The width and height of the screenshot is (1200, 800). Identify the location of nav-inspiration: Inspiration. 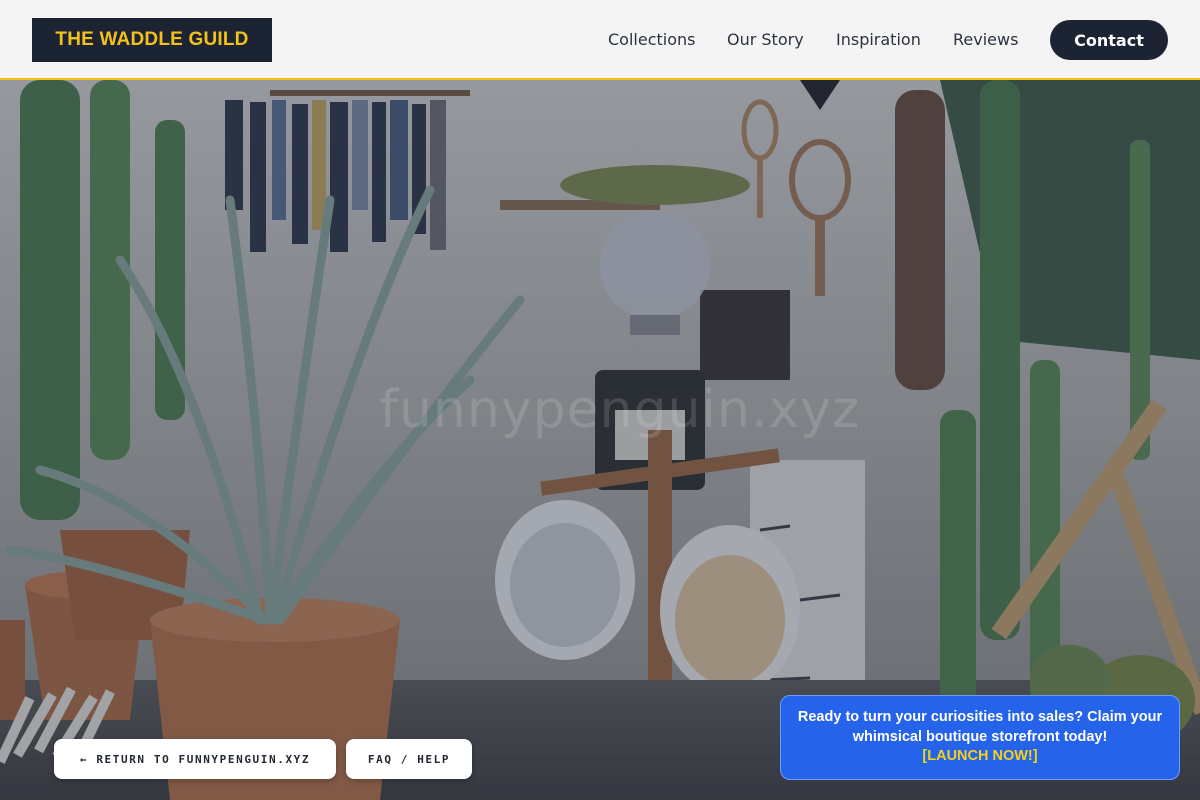
(878, 39).